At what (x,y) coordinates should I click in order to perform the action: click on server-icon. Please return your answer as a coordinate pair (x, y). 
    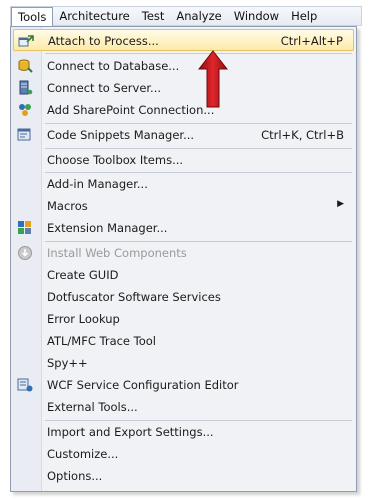
    Looking at the image, I should click on (25, 88).